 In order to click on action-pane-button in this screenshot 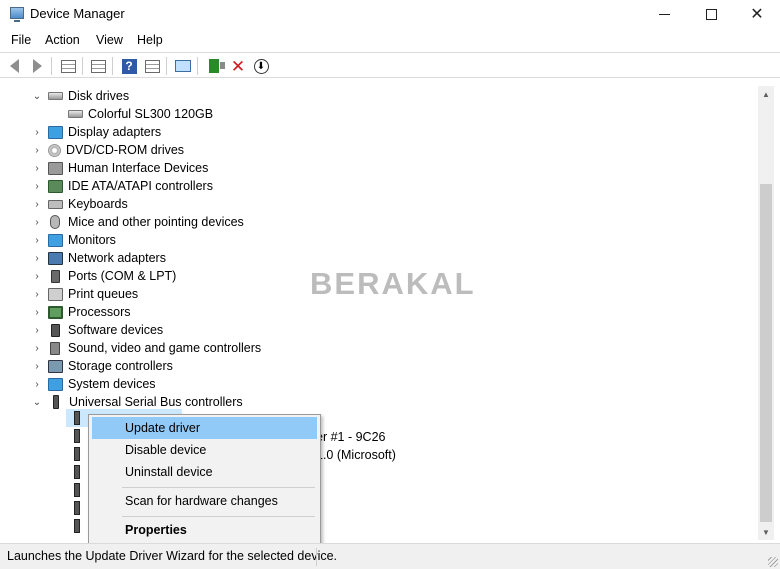, I will do `click(152, 66)`.